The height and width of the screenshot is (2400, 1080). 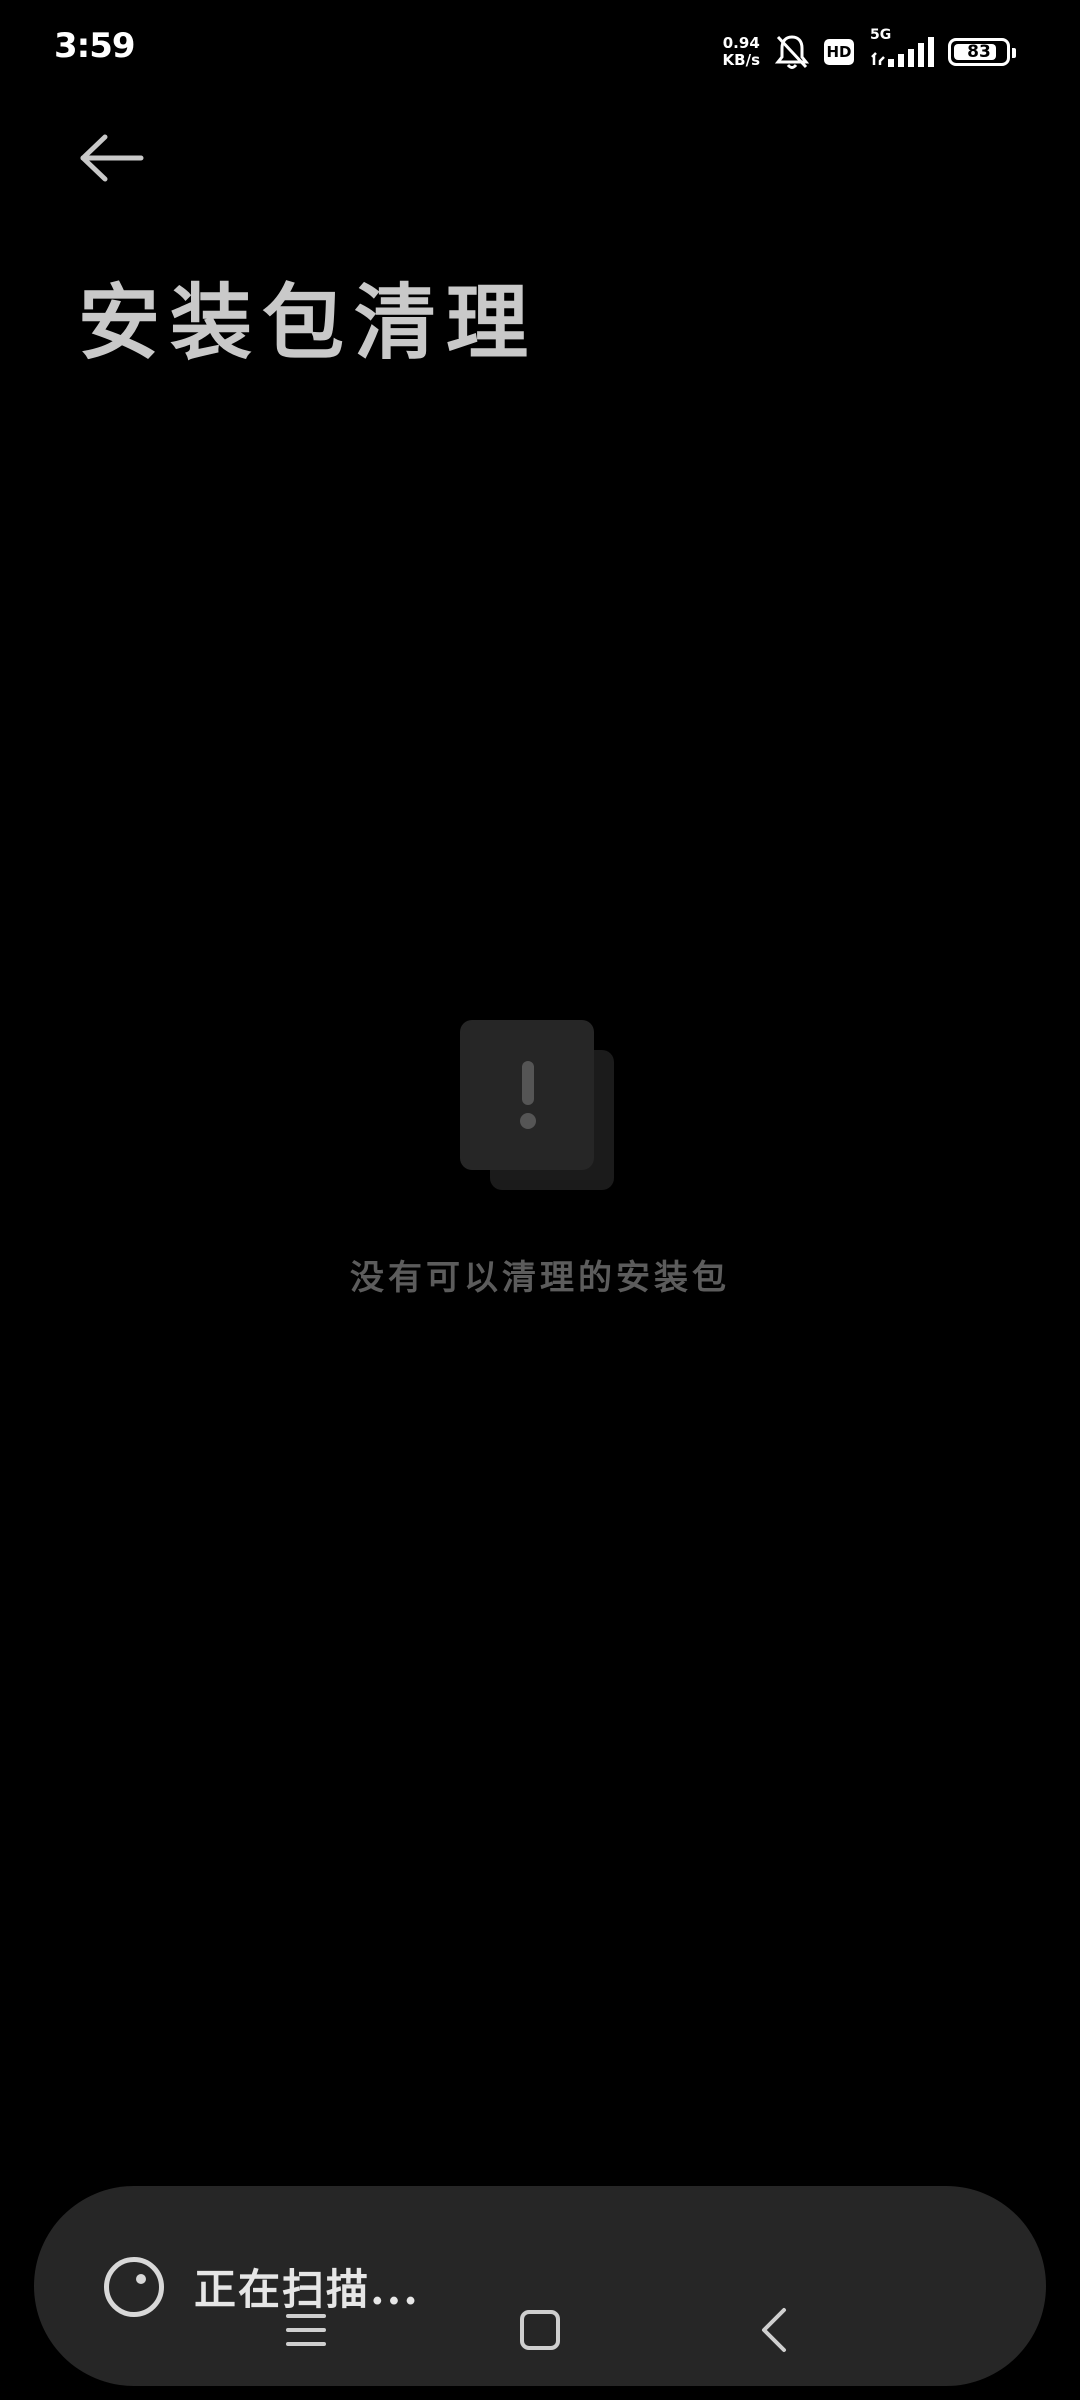 I want to click on hd-icon: HD, so click(x=839, y=52).